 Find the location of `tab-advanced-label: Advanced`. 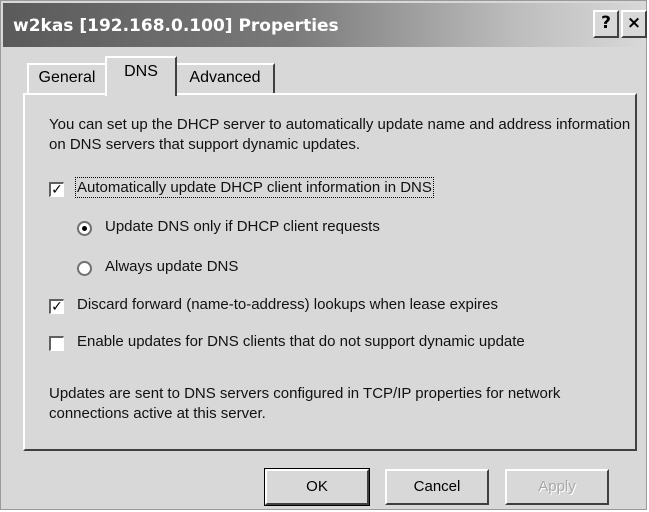

tab-advanced-label: Advanced is located at coordinates (225, 77).